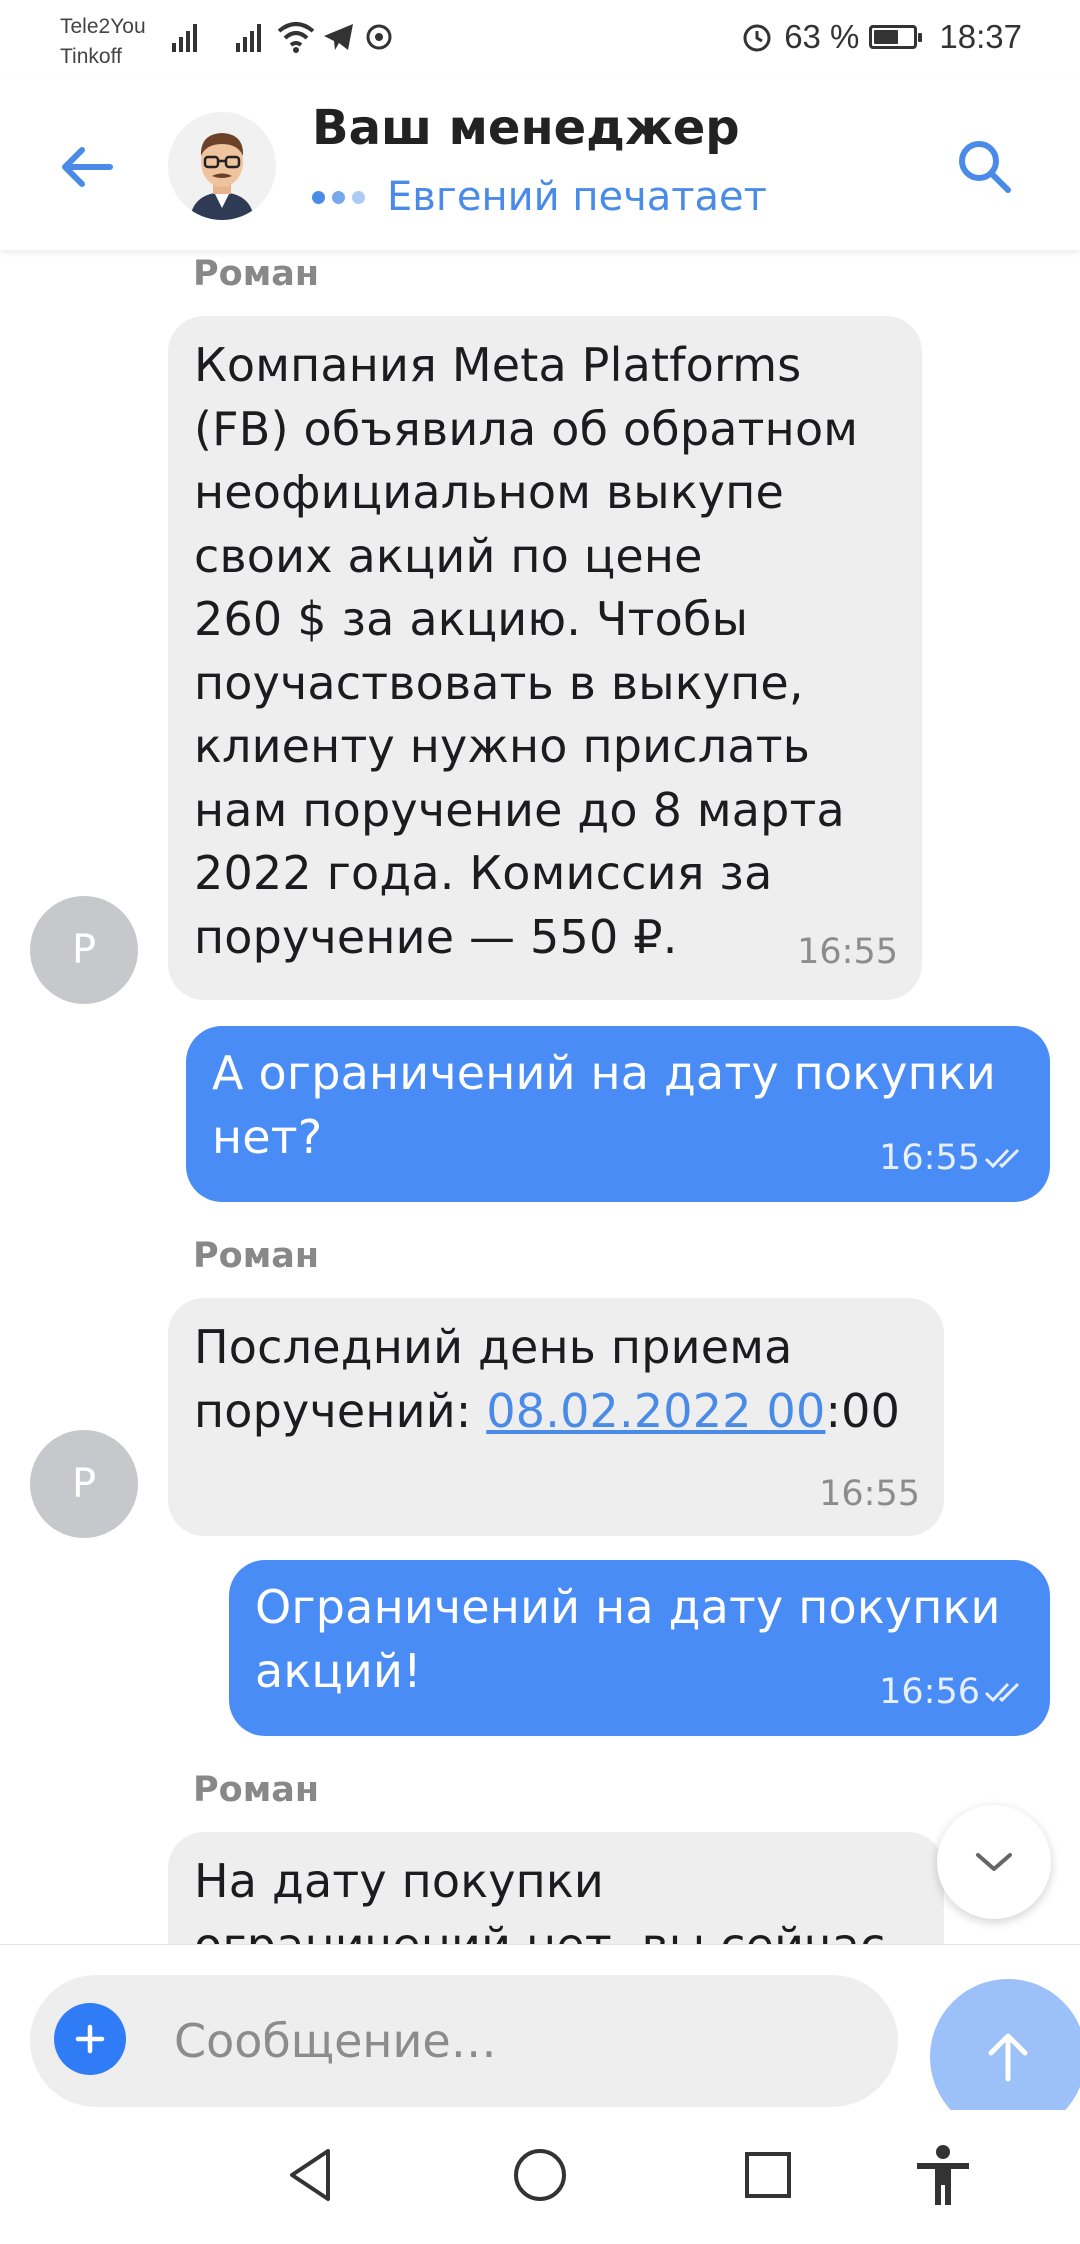 Image resolution: width=1080 pixels, height=2244 pixels. Describe the element at coordinates (929, 1692) in the screenshot. I see `message-time: 16:56` at that location.